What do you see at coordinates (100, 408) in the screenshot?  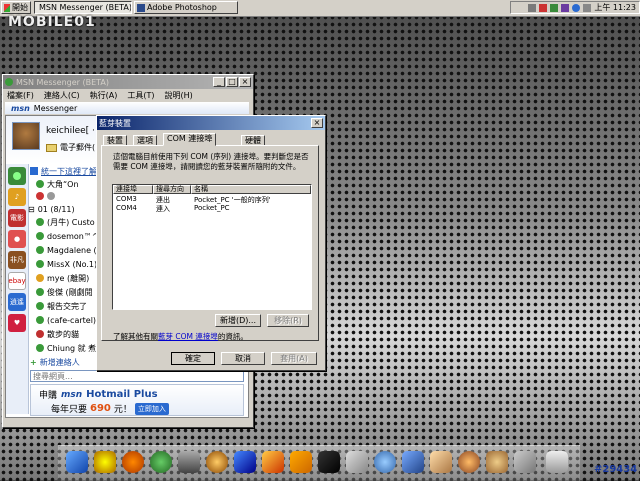 I see `ad-price: 690` at bounding box center [100, 408].